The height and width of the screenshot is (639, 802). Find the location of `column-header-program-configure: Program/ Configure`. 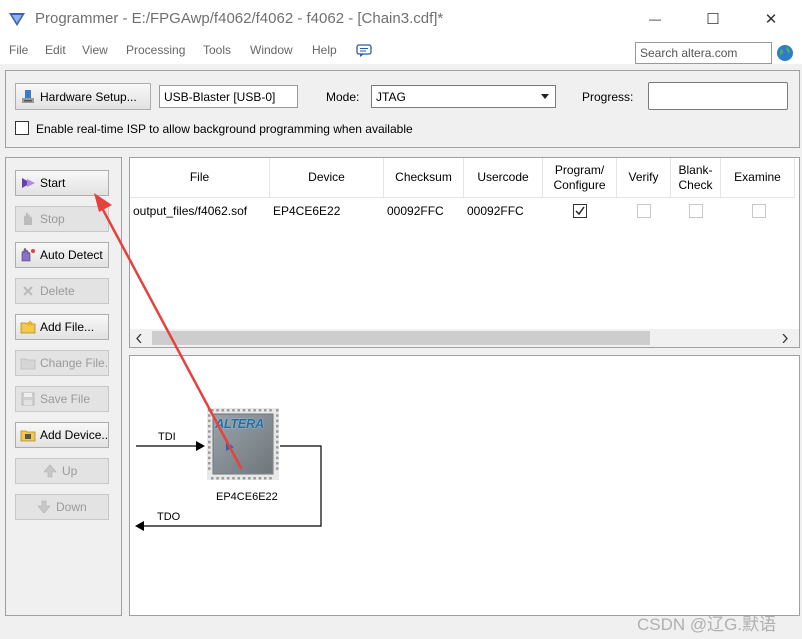

column-header-program-configure: Program/ Configure is located at coordinates (580, 178).